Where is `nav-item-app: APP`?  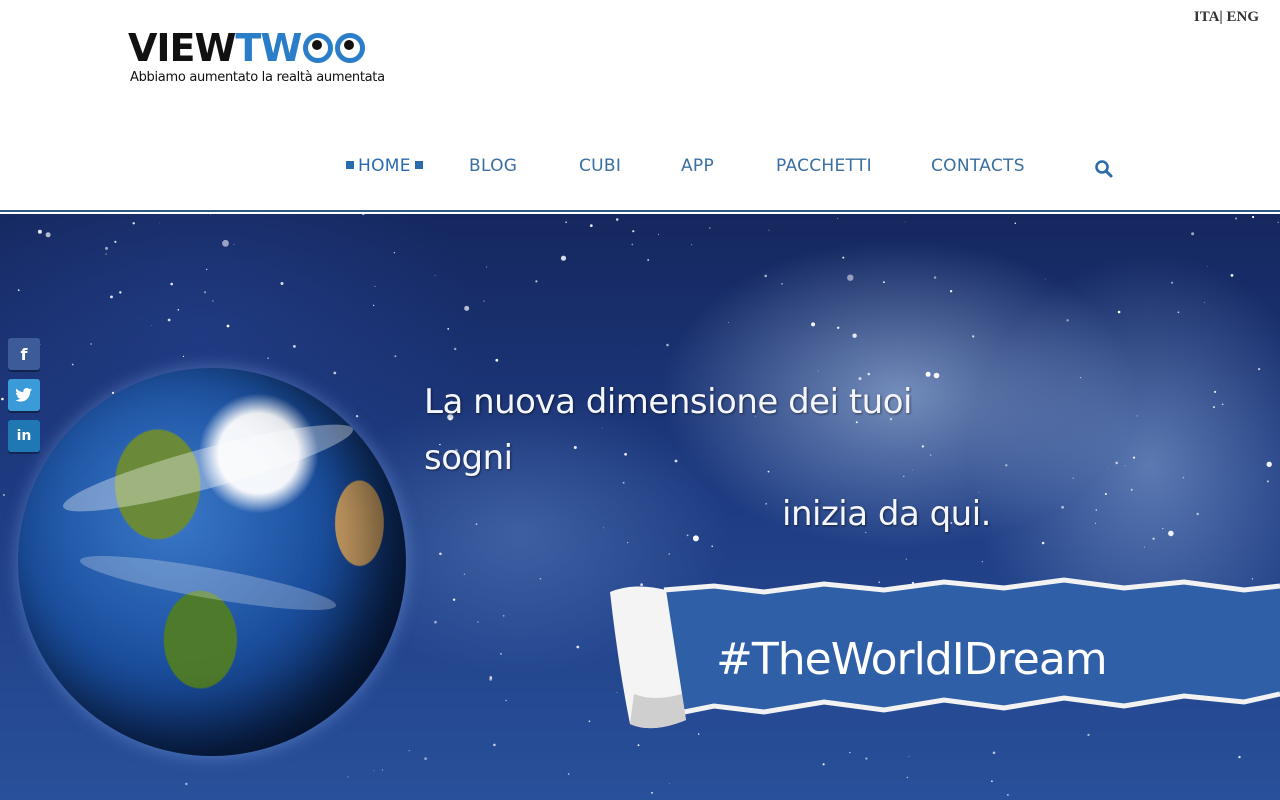 nav-item-app: APP is located at coordinates (697, 166).